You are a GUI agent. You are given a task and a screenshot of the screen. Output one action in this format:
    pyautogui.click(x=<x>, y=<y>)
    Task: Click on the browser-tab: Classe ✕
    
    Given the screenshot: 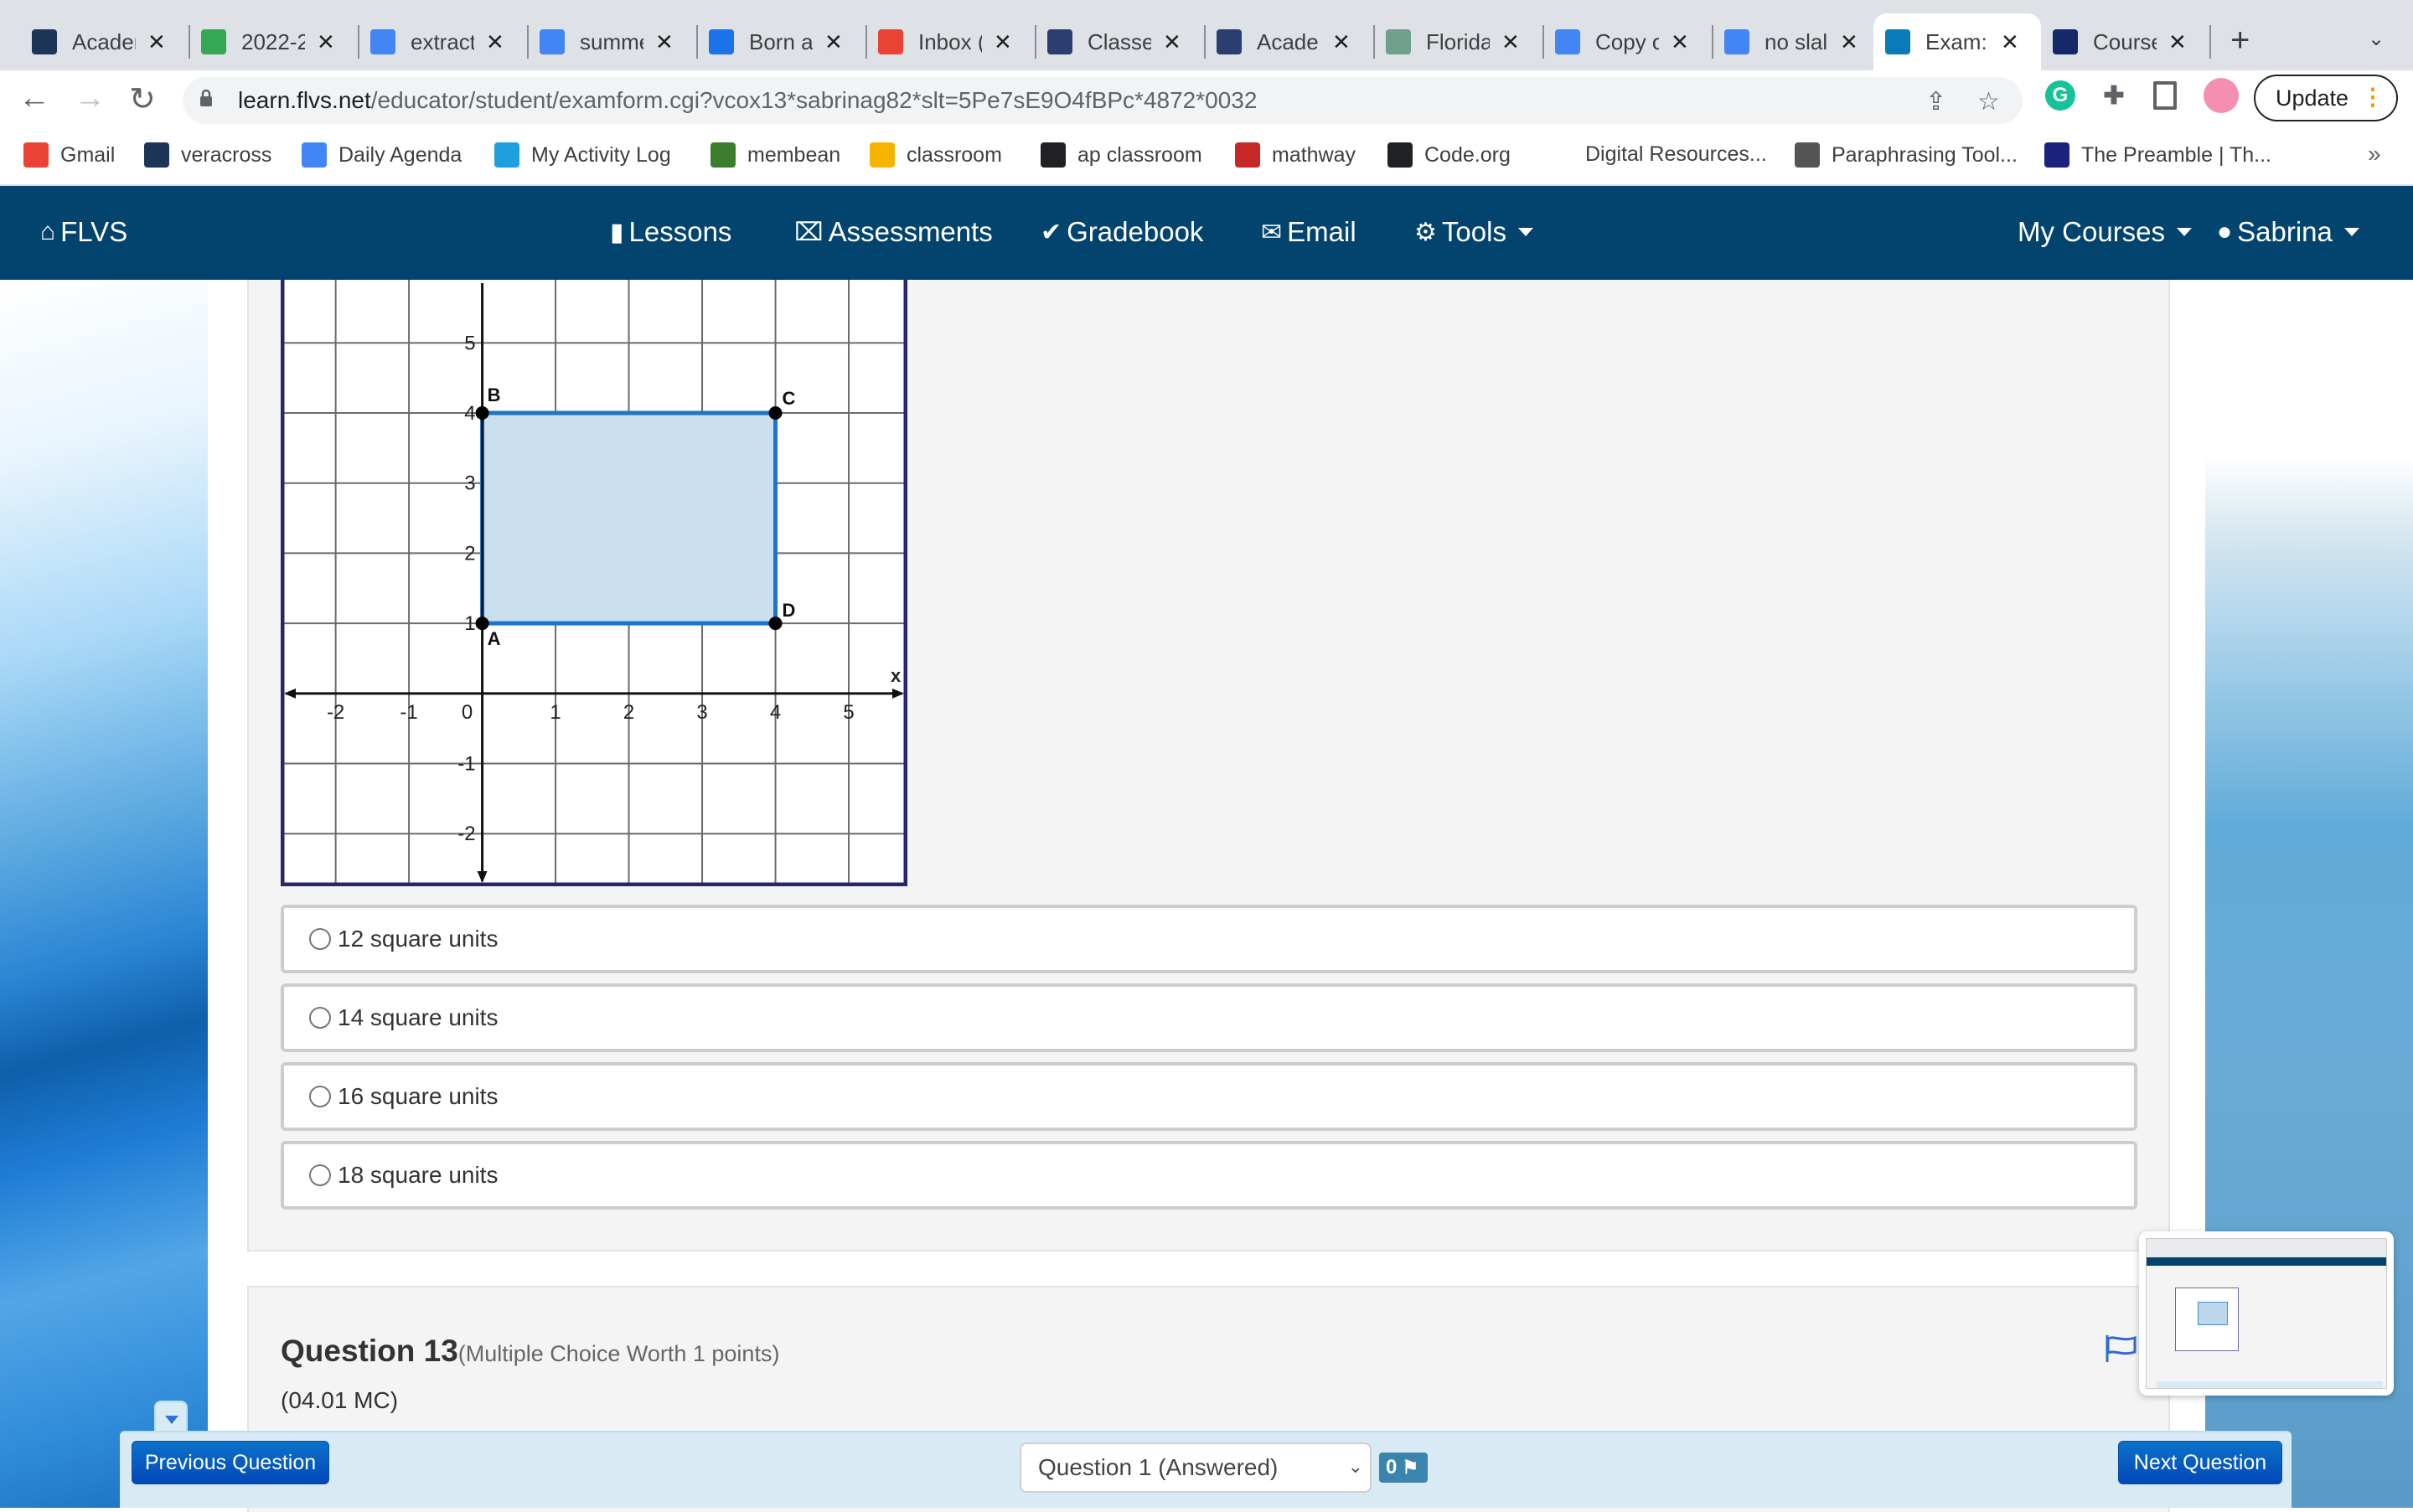 What is the action you would take?
    pyautogui.click(x=1121, y=41)
    